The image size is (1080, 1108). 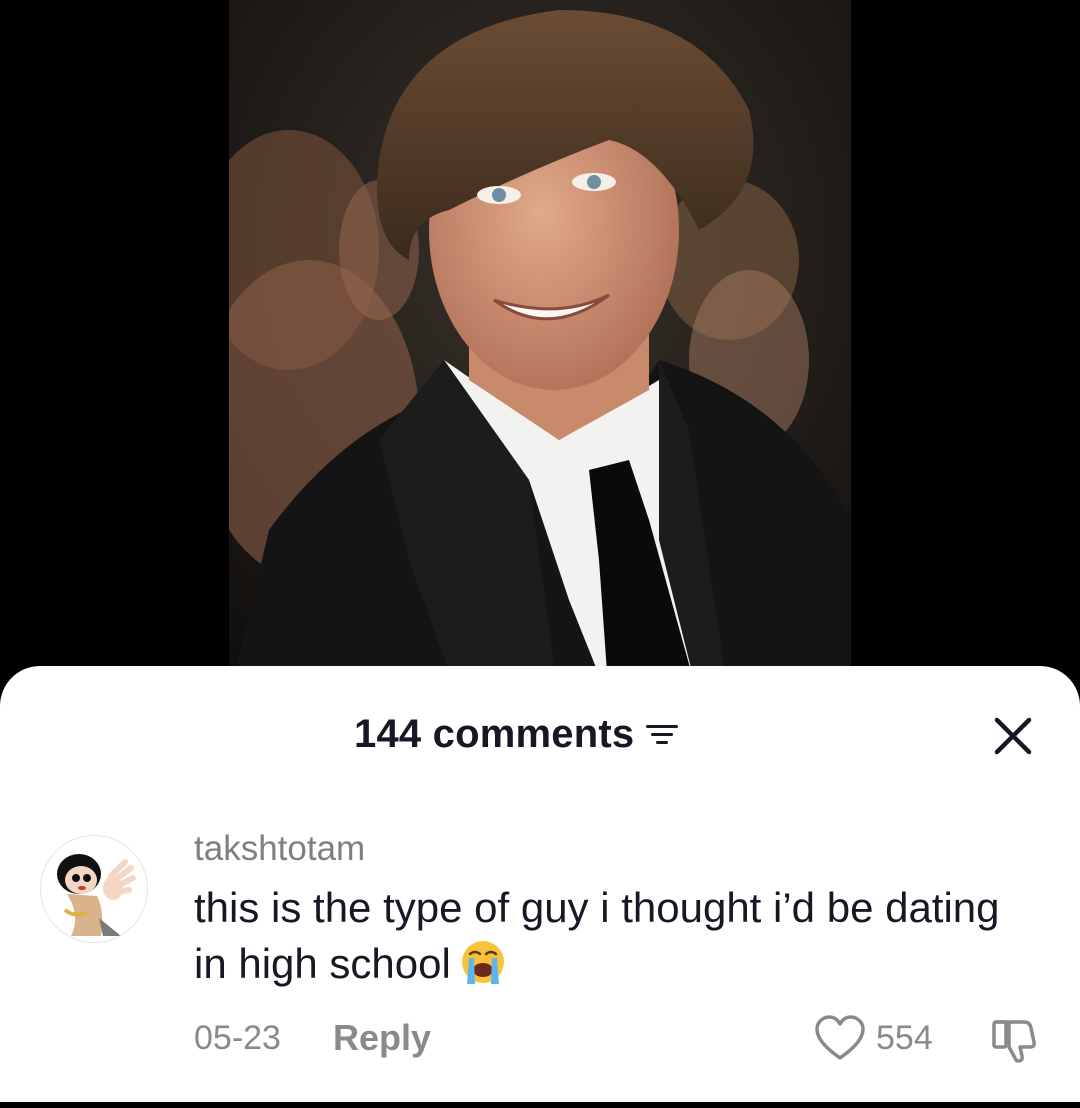 I want to click on bottom-edge, so click(x=540, y=1105).